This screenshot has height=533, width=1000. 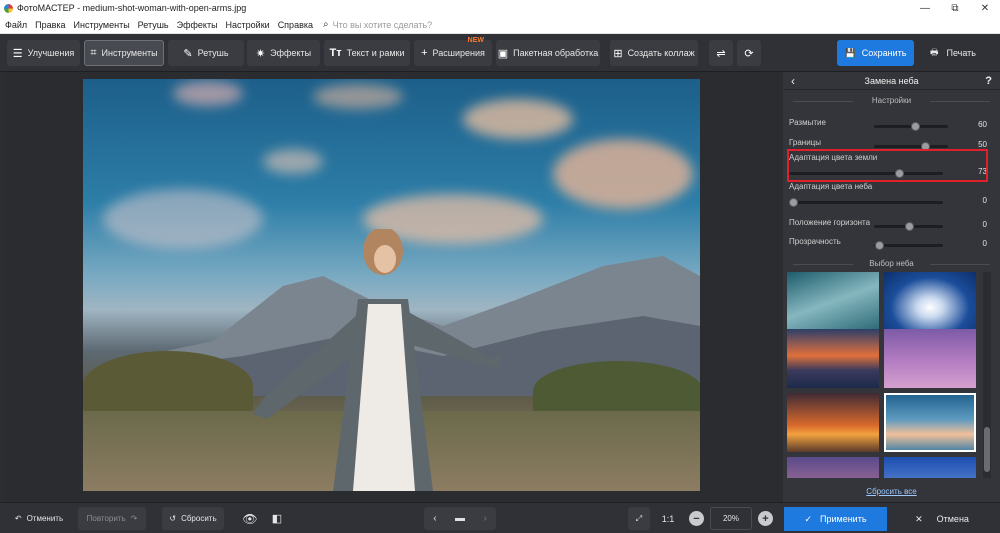 I want to click on sky-thumbnail-selected, so click(x=930, y=422).